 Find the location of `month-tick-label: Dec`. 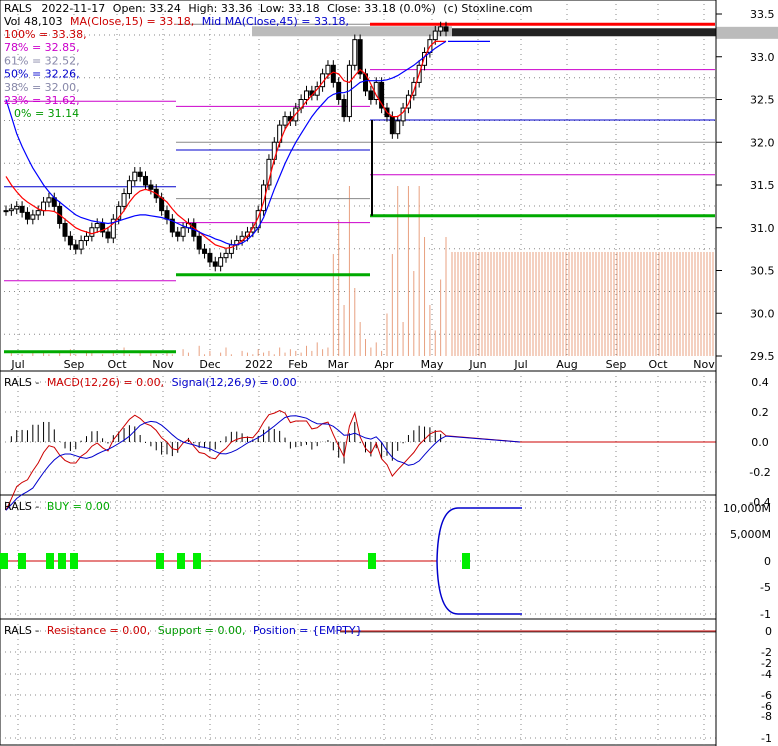

month-tick-label: Dec is located at coordinates (209, 364).